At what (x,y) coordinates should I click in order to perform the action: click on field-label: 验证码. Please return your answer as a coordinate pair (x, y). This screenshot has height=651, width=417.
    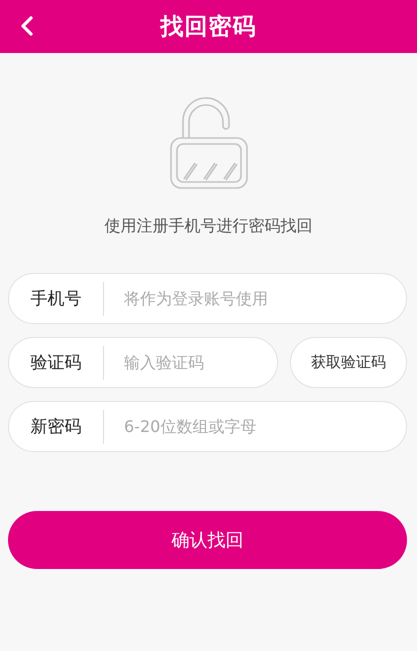
    Looking at the image, I should click on (56, 363).